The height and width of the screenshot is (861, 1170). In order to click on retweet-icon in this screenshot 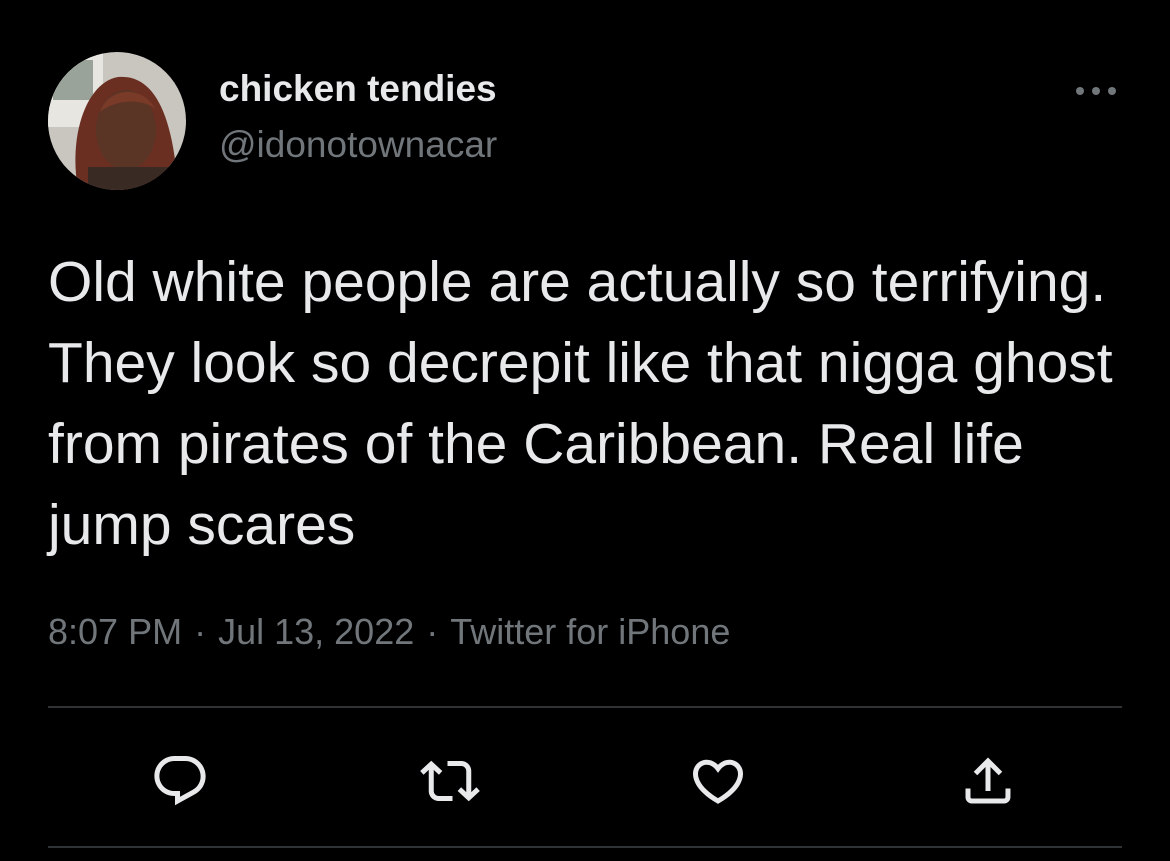, I will do `click(450, 781)`.